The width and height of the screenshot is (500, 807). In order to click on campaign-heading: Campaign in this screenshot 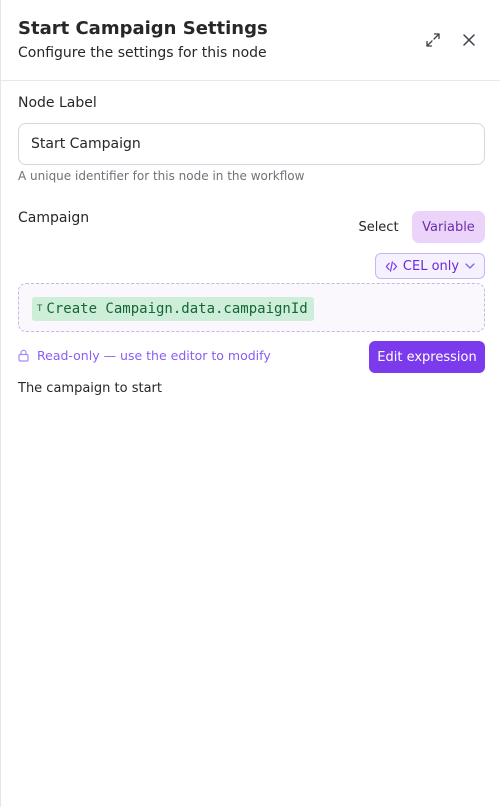, I will do `click(54, 218)`.